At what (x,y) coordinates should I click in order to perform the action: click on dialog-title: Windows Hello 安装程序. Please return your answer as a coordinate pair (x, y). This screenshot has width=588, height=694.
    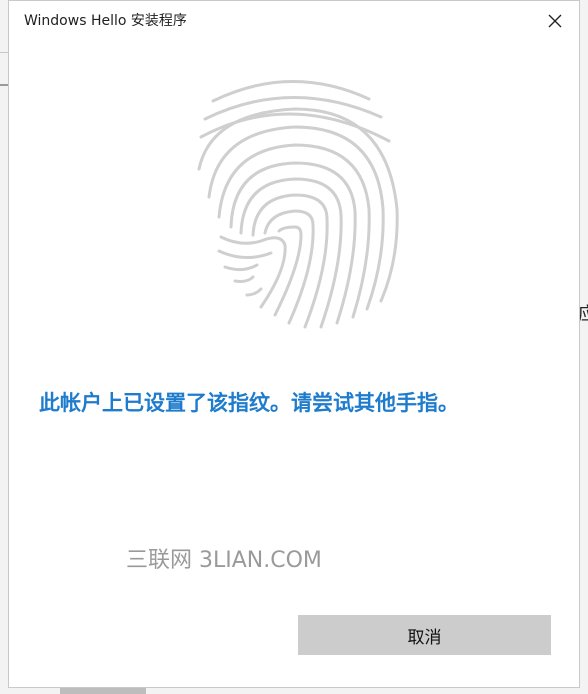
    Looking at the image, I should click on (105, 21).